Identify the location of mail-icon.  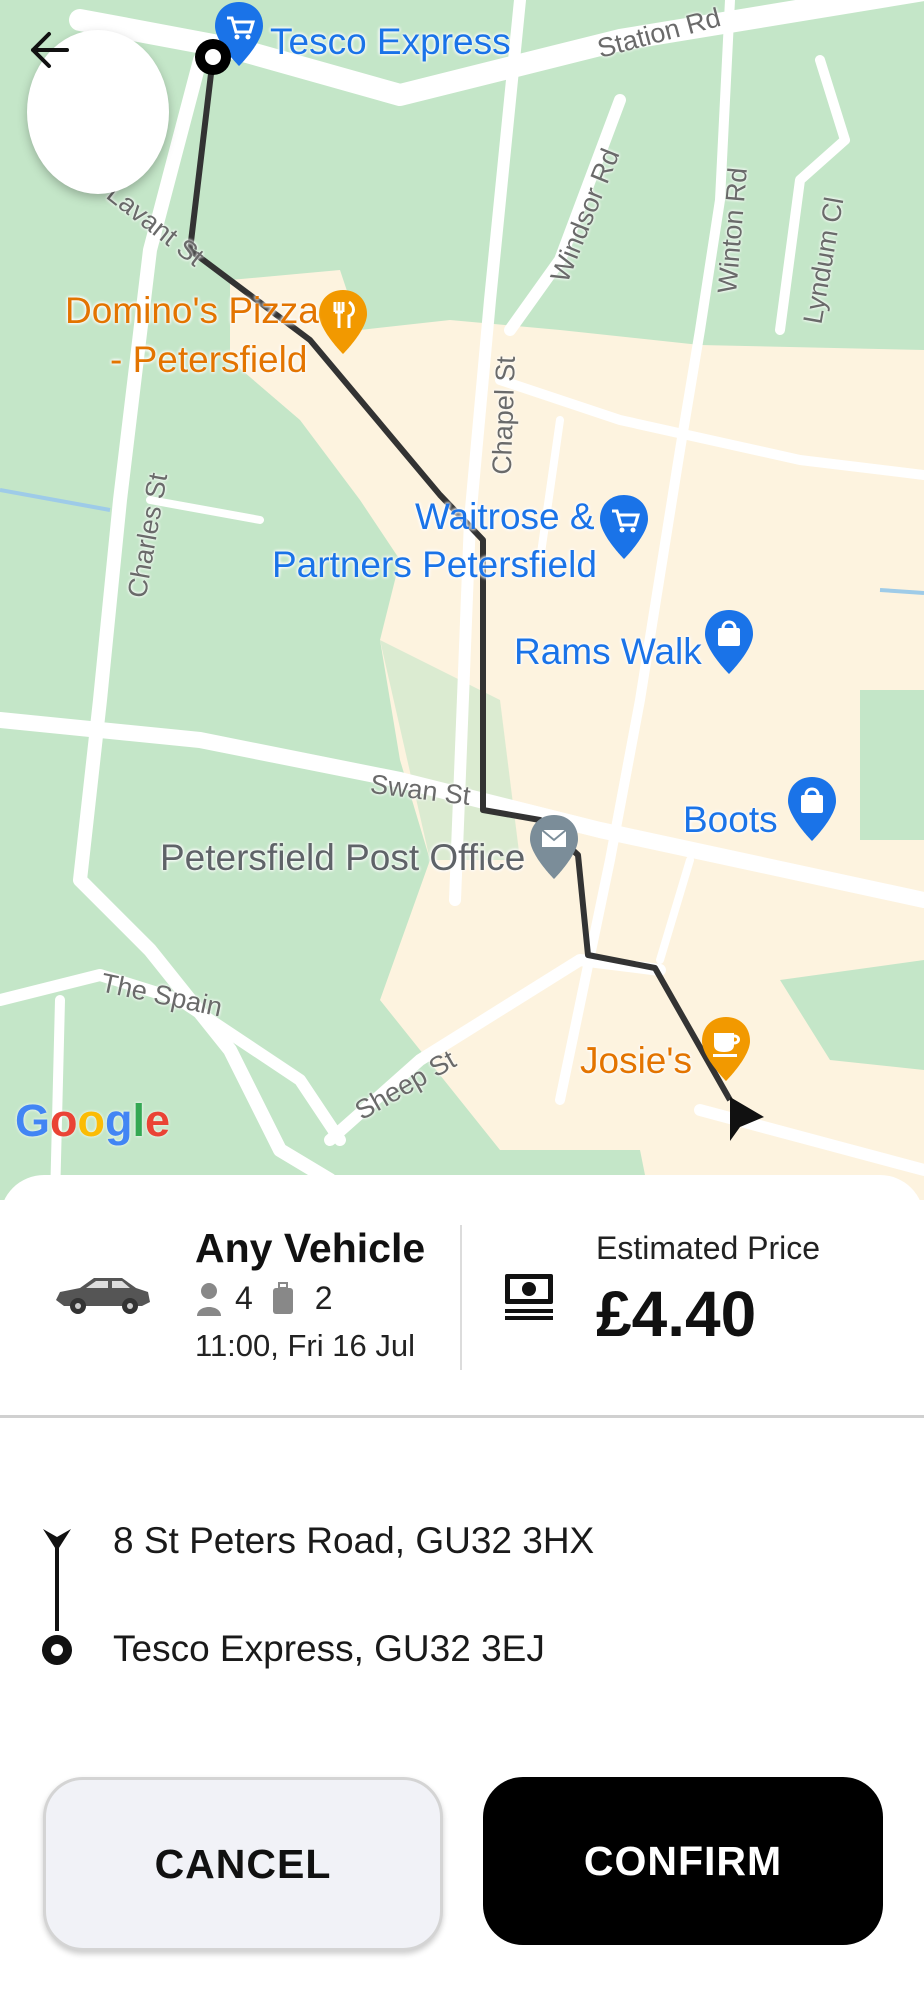
(554, 847).